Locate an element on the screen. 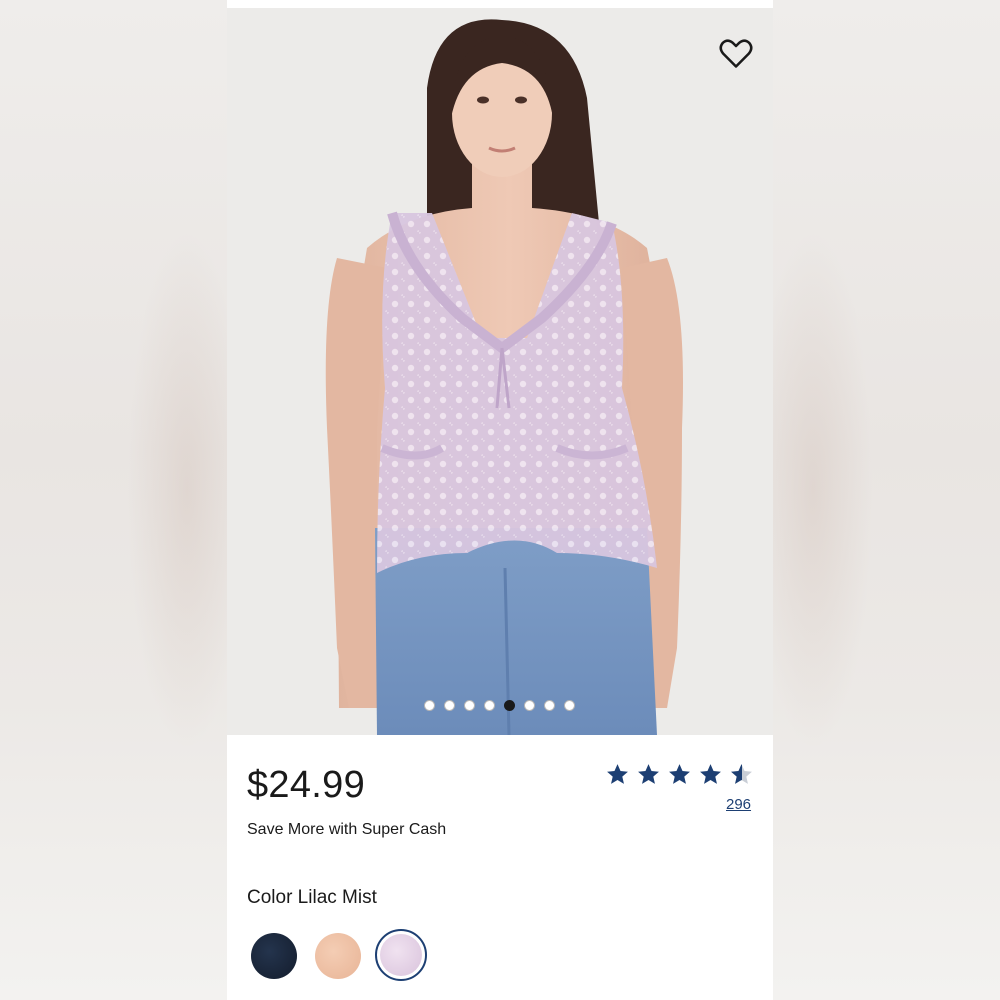  color-label: Color Lilac Mist is located at coordinates (312, 897).